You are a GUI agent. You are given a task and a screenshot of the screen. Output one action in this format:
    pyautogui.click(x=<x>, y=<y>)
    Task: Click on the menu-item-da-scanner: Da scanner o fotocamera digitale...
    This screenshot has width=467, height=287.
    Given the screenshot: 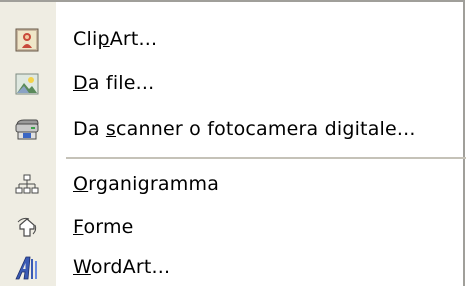 What is the action you would take?
    pyautogui.click(x=231, y=129)
    